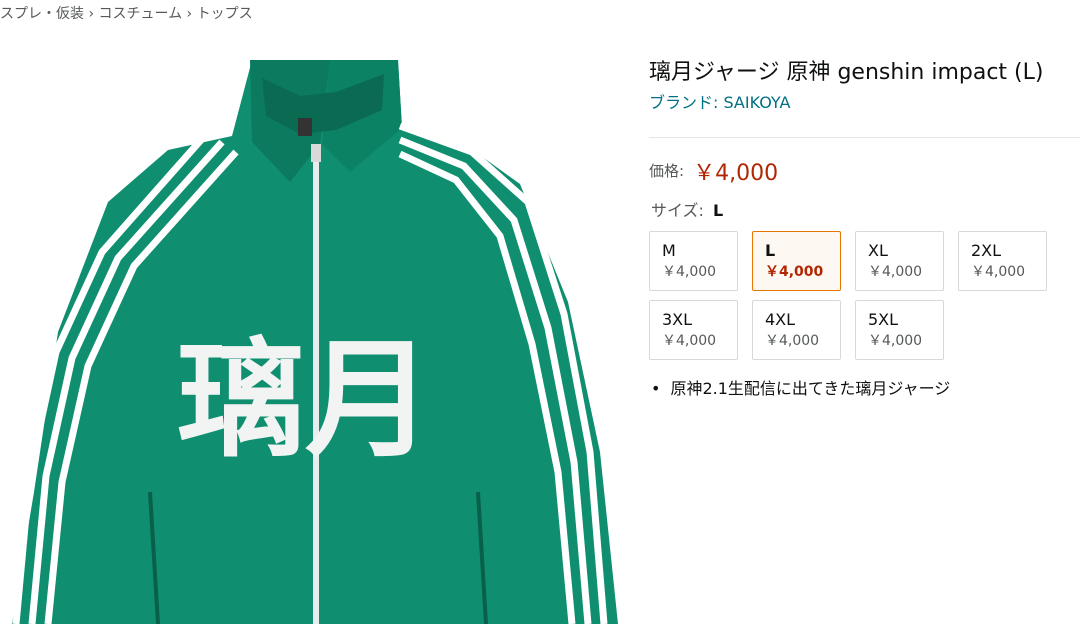 Image resolution: width=1080 pixels, height=624 pixels. Describe the element at coordinates (669, 250) in the screenshot. I see `size-option-name: M` at that location.